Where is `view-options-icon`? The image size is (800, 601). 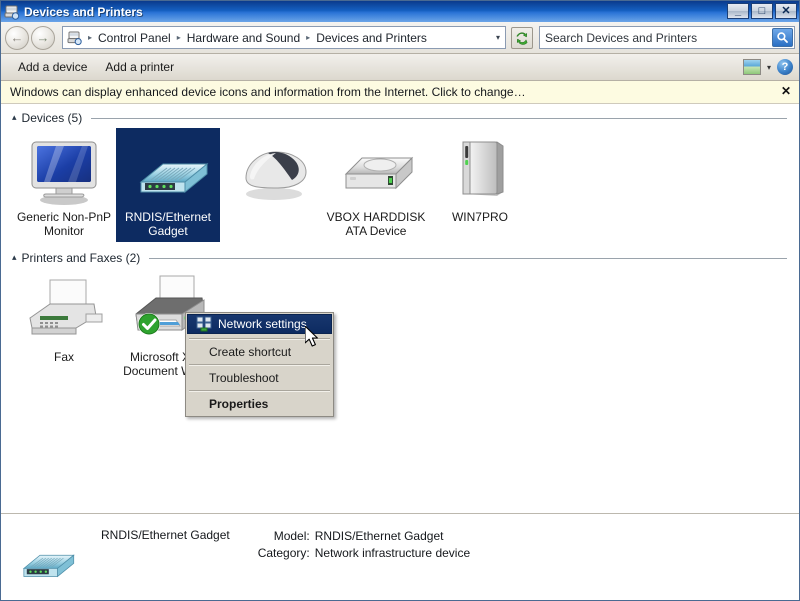 view-options-icon is located at coordinates (751, 67).